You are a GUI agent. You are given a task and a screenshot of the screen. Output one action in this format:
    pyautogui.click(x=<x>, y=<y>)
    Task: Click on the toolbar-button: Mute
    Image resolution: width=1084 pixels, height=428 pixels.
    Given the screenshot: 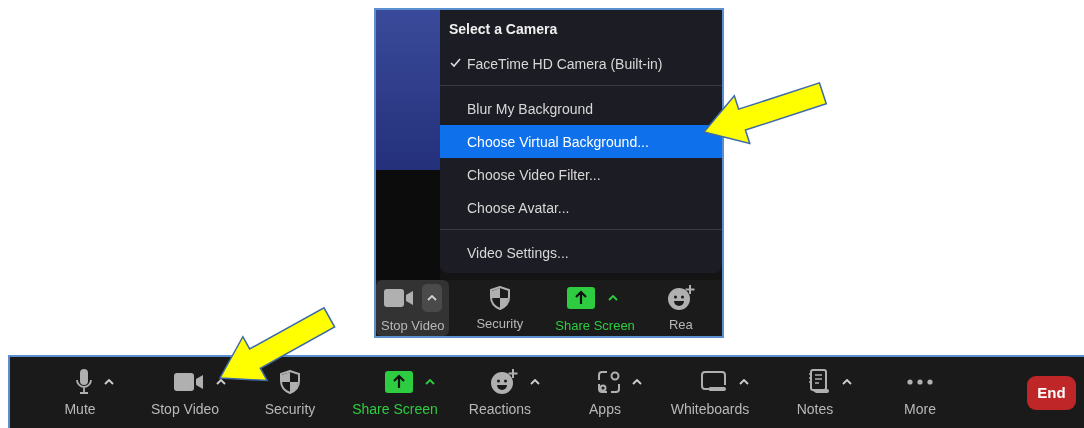 What is the action you would take?
    pyautogui.click(x=80, y=392)
    